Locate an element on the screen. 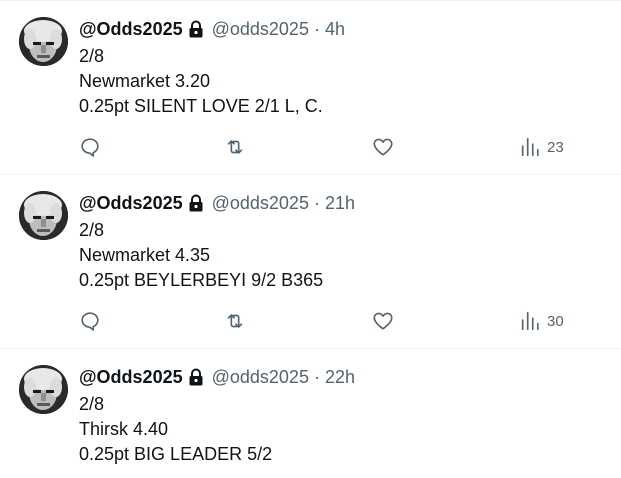  tweet-text-line: Thirsk 4.40 is located at coordinates (124, 429).